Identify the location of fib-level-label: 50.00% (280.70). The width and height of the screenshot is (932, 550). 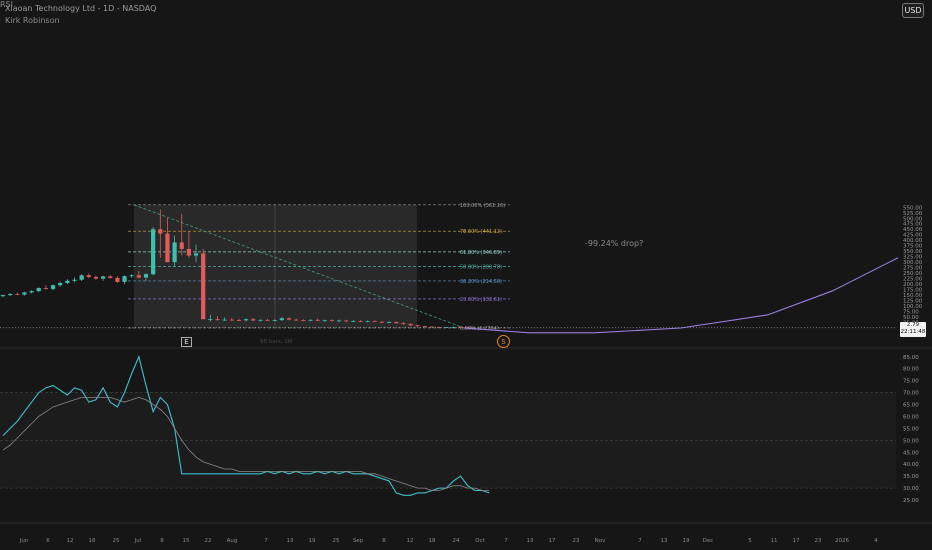
(481, 267).